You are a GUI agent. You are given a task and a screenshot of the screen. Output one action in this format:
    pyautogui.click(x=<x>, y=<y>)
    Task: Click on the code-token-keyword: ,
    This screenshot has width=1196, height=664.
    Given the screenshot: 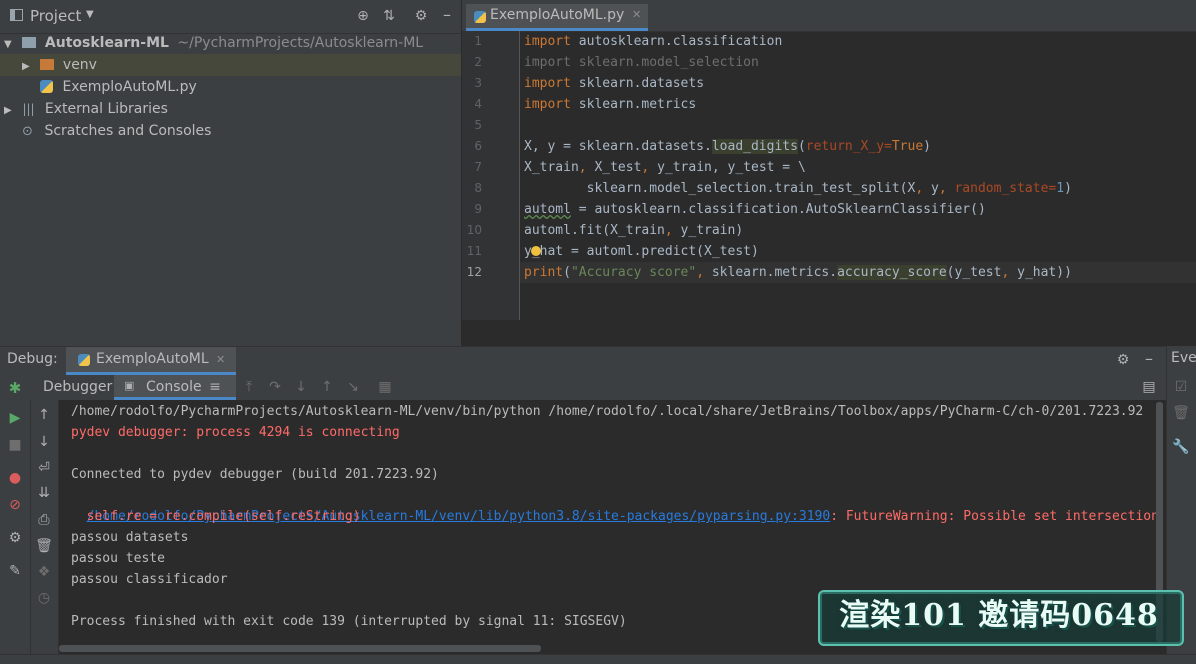 What is the action you would take?
    pyautogui.click(x=668, y=230)
    